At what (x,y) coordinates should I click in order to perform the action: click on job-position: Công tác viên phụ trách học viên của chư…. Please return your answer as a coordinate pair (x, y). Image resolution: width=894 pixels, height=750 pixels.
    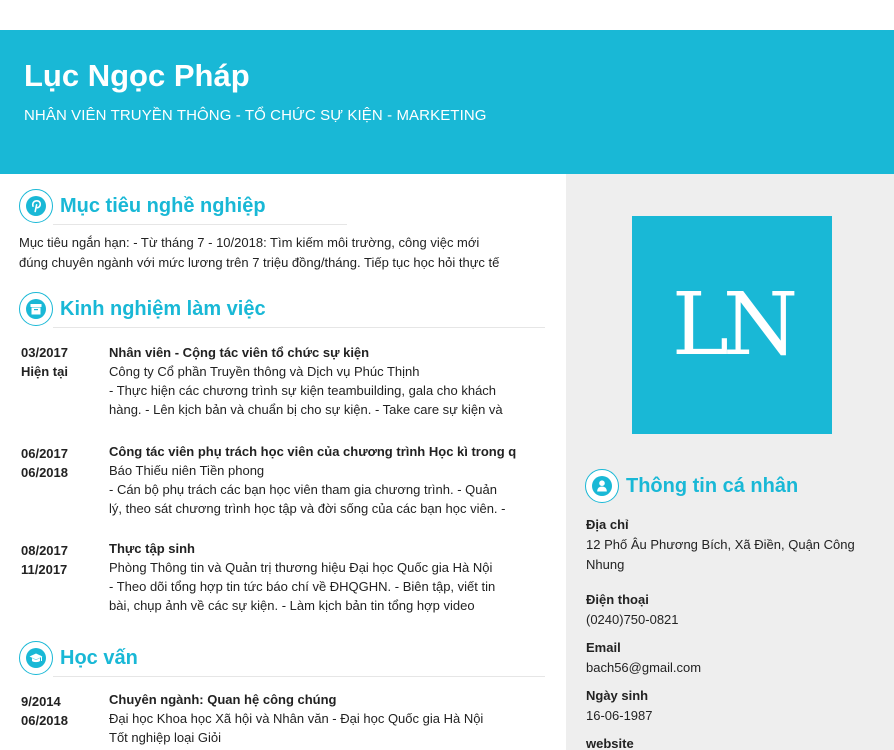
    Looking at the image, I should click on (313, 451).